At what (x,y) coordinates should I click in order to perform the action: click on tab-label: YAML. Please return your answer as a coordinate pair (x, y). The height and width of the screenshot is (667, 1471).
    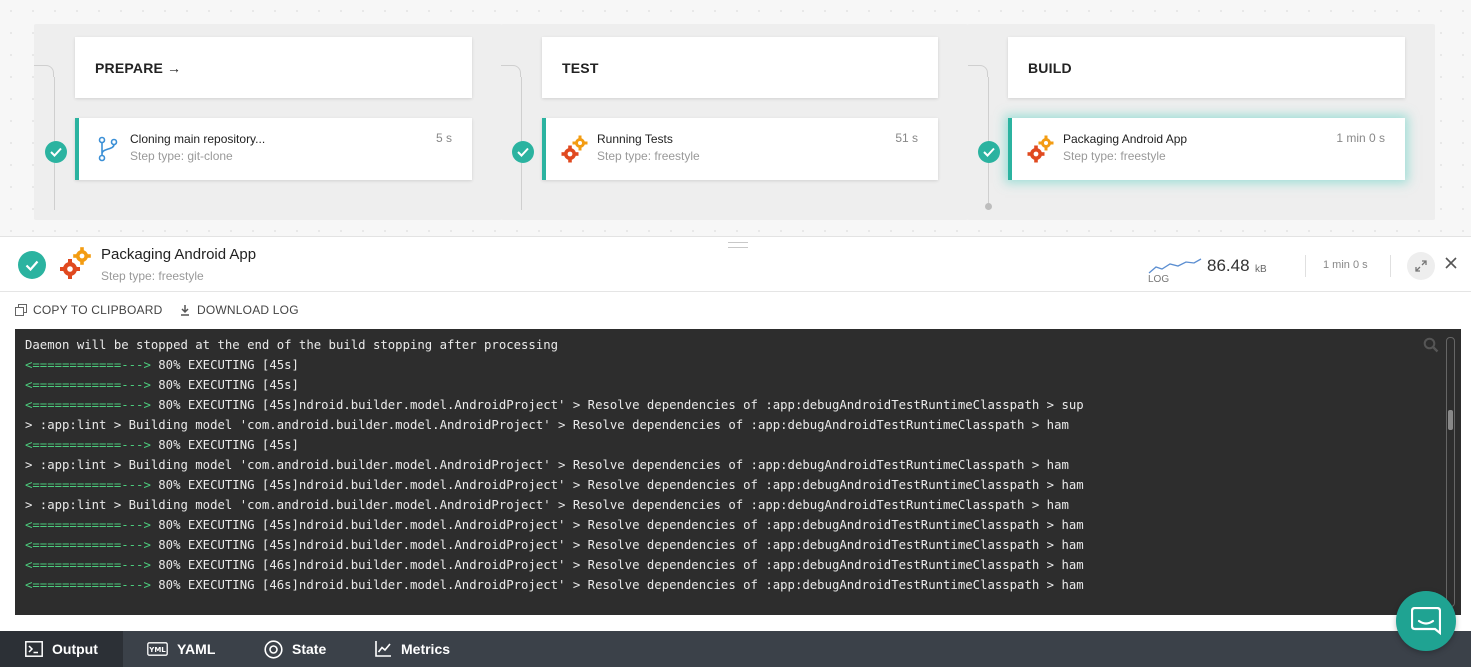
    Looking at the image, I should click on (196, 649).